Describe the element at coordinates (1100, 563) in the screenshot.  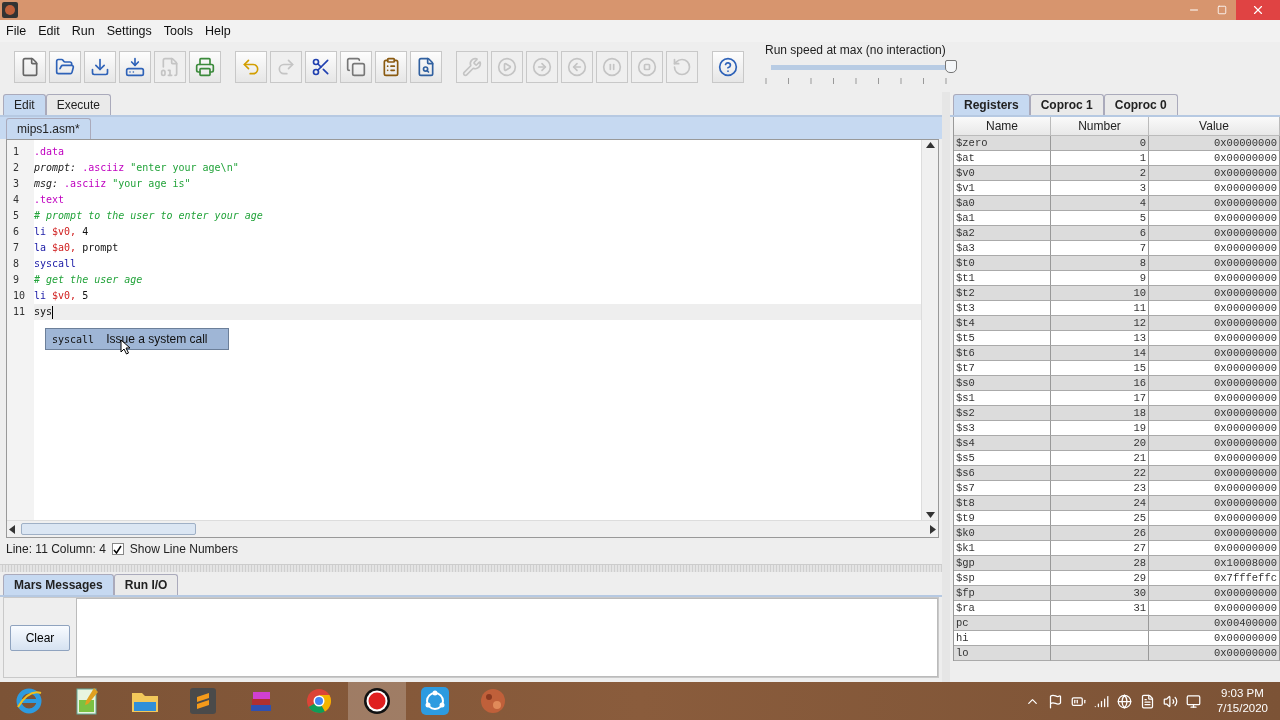
I see `table-cell: 28` at that location.